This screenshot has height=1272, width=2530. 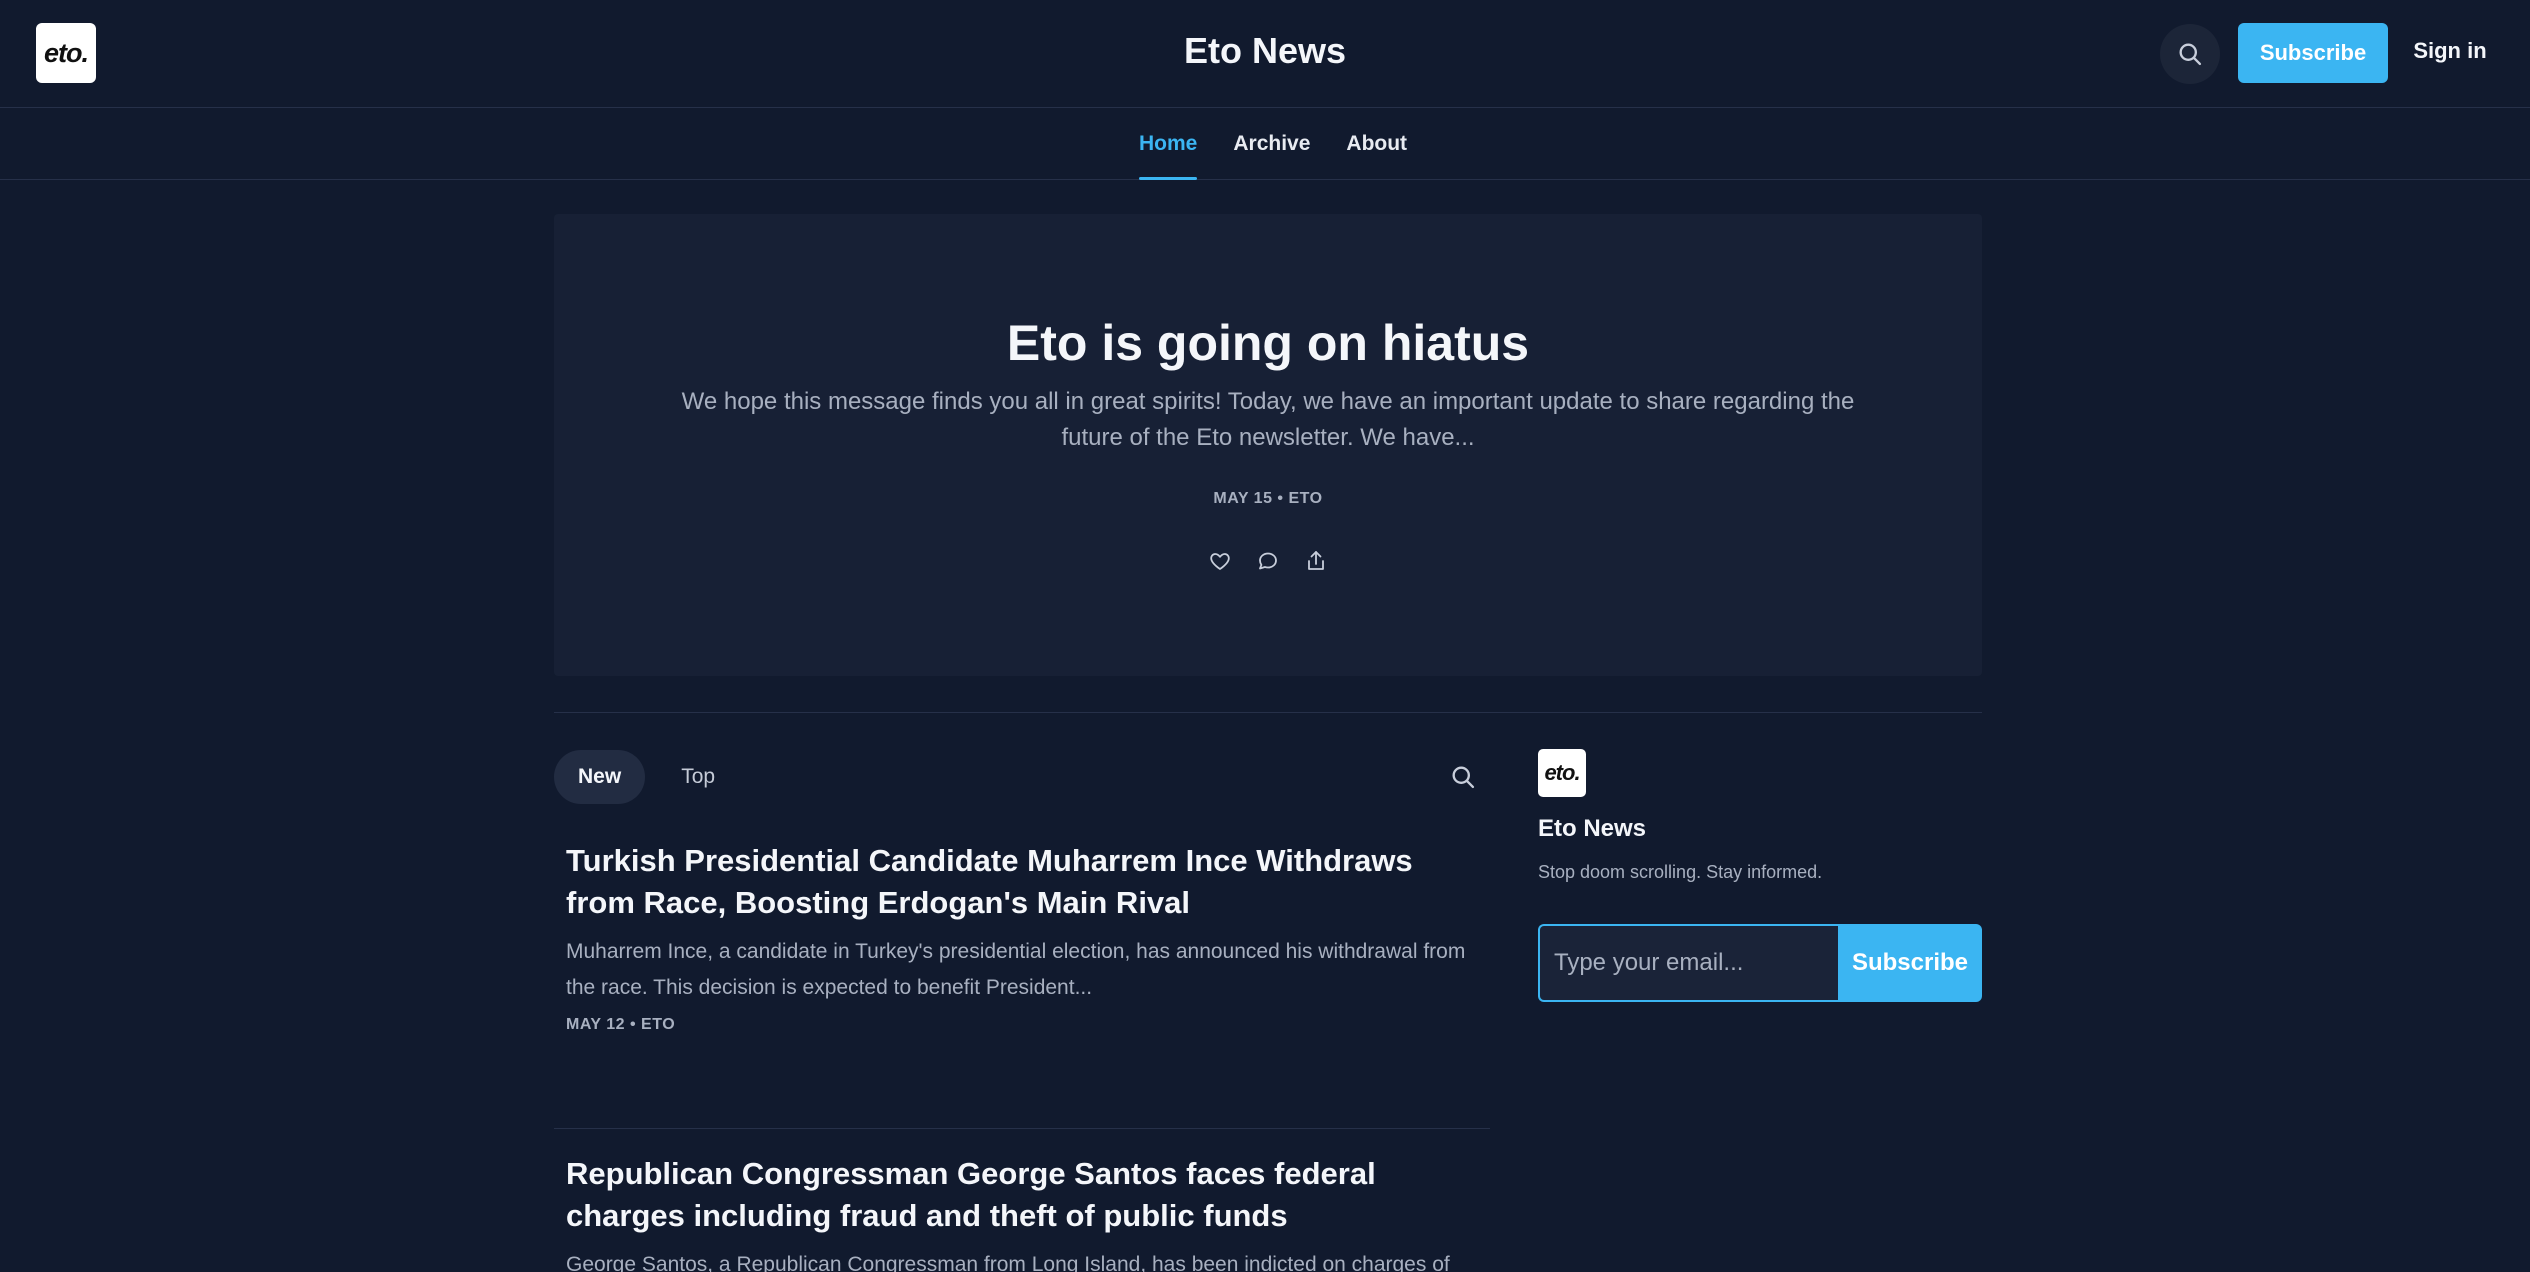 What do you see at coordinates (1680, 872) in the screenshot?
I see `sidebar-tagline: Stop doom scrolling. Stay informed.` at bounding box center [1680, 872].